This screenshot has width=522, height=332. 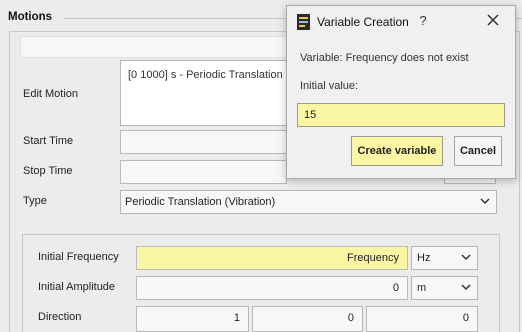 What do you see at coordinates (35, 201) in the screenshot?
I see `type-label: Type` at bounding box center [35, 201].